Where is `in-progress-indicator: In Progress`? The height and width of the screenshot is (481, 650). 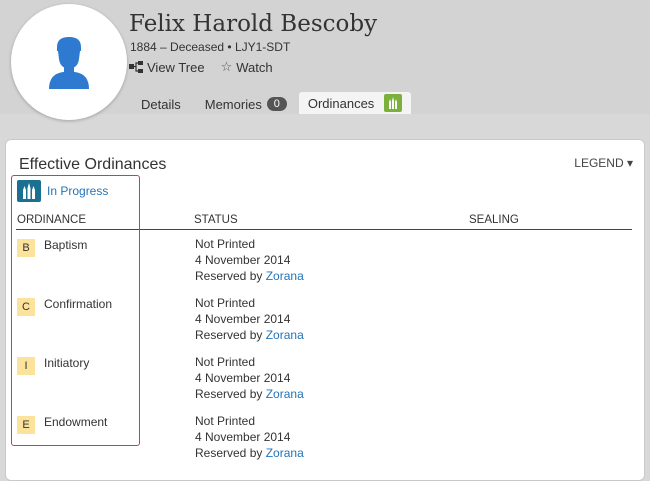 in-progress-indicator: In Progress is located at coordinates (62, 191).